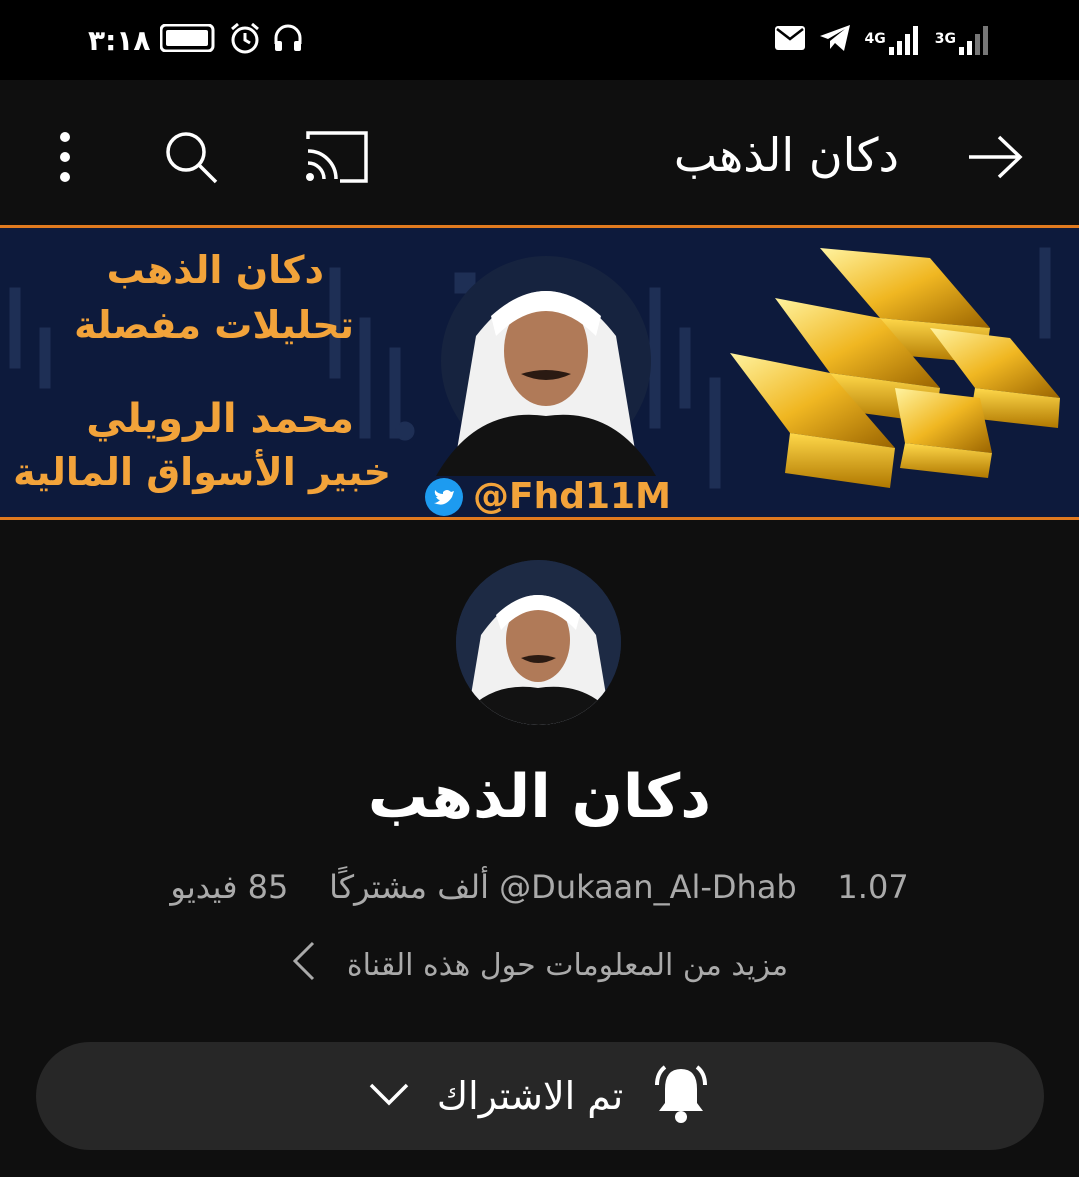  What do you see at coordinates (893, 40) in the screenshot?
I see `signal-4g: 4G` at bounding box center [893, 40].